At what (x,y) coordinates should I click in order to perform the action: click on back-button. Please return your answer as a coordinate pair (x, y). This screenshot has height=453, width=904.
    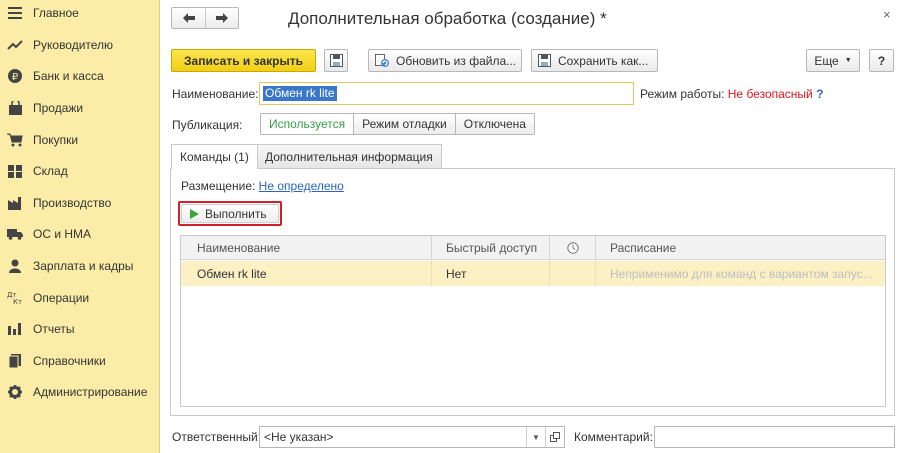
    Looking at the image, I should click on (188, 18).